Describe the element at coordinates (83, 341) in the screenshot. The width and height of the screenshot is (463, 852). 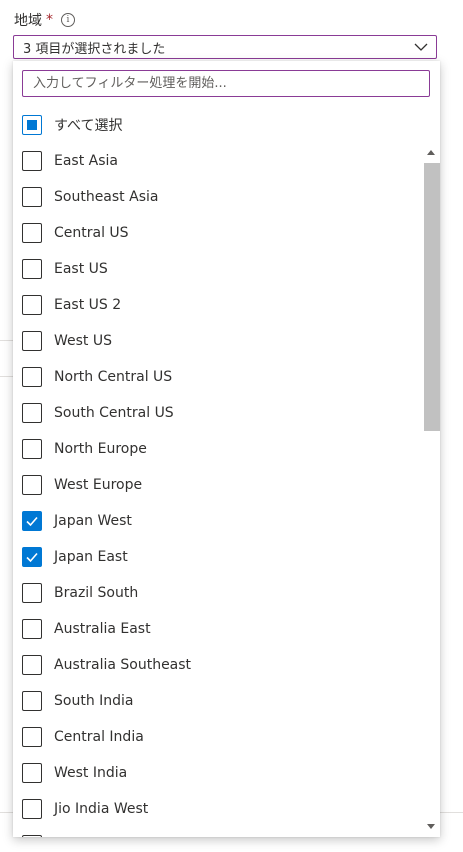
I see `region-label: West US` at that location.